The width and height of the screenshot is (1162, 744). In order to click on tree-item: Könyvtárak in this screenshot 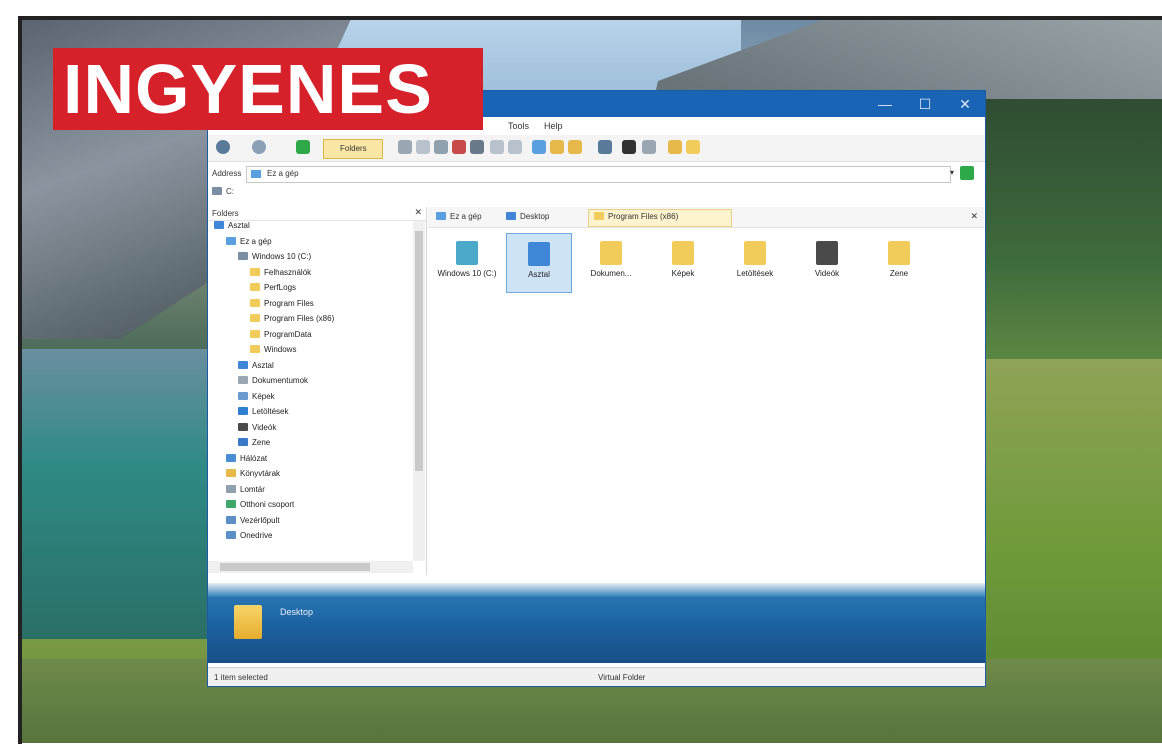, I will do `click(253, 475)`.